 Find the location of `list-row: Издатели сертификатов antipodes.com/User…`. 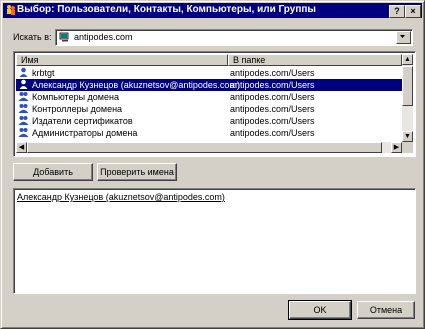

list-row: Издатели сертификатов antipodes.com/User… is located at coordinates (209, 121).